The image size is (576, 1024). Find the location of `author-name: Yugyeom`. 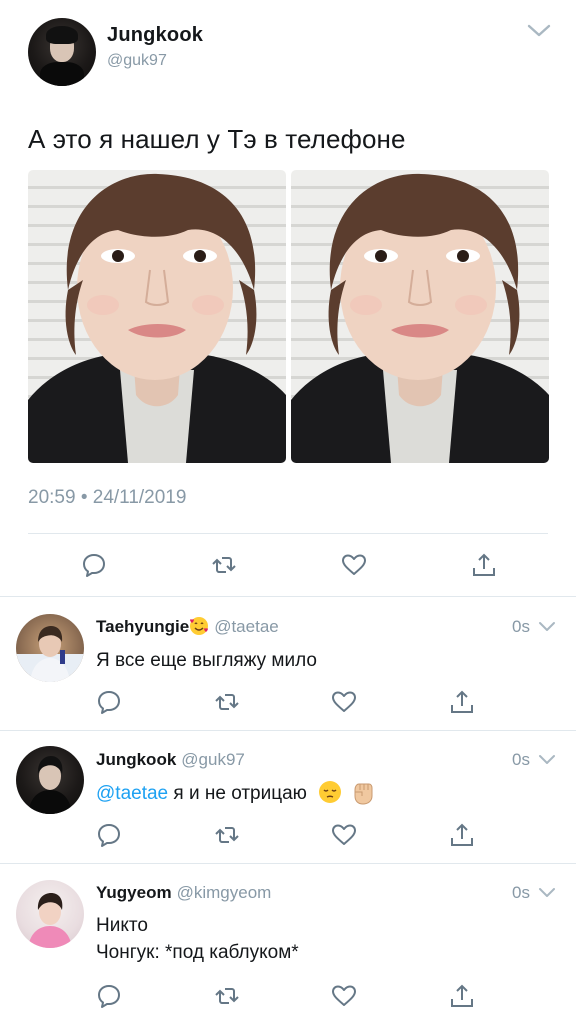

author-name: Yugyeom is located at coordinates (134, 892).